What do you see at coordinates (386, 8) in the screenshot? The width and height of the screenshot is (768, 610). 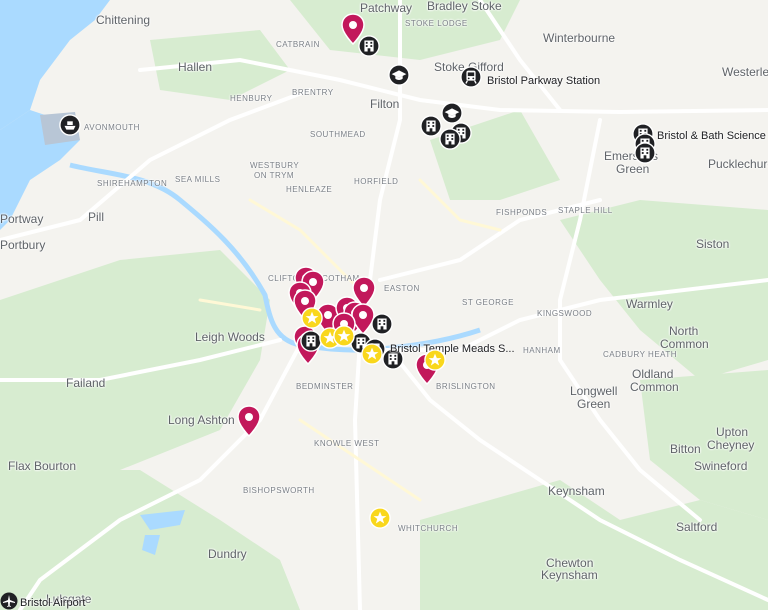 I see `place-label-patchway: Patchway` at bounding box center [386, 8].